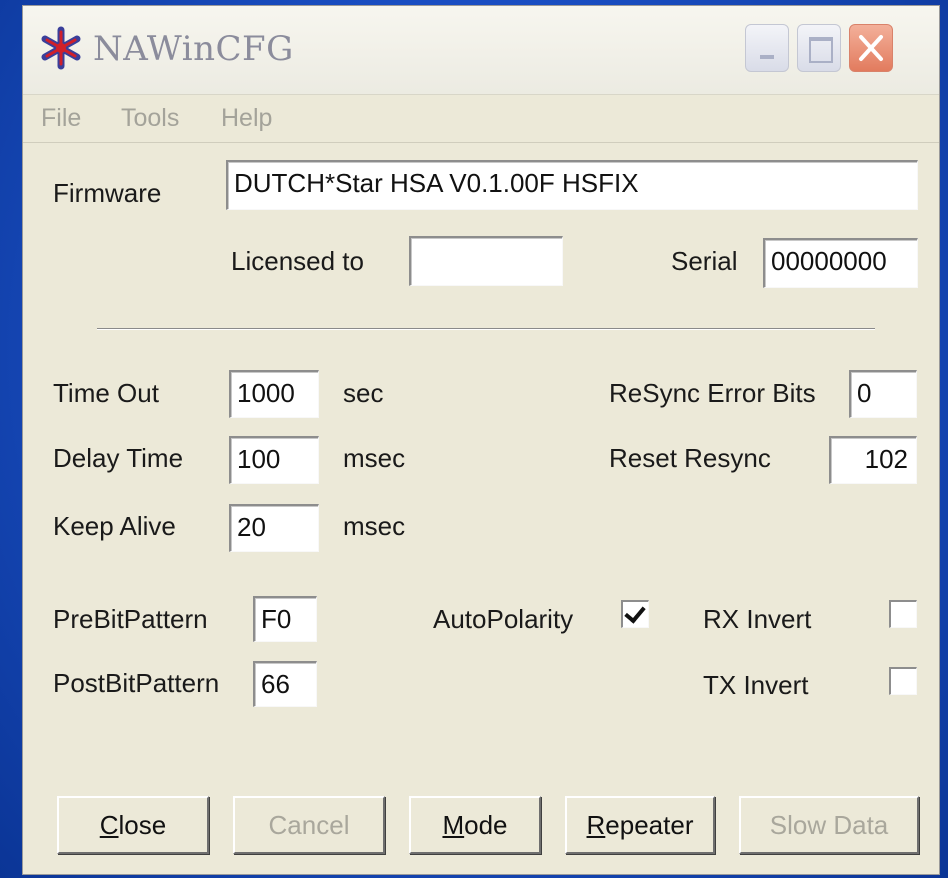 The height and width of the screenshot is (878, 948). Describe the element at coordinates (635, 614) in the screenshot. I see `auto-polarity-checkbox` at that location.